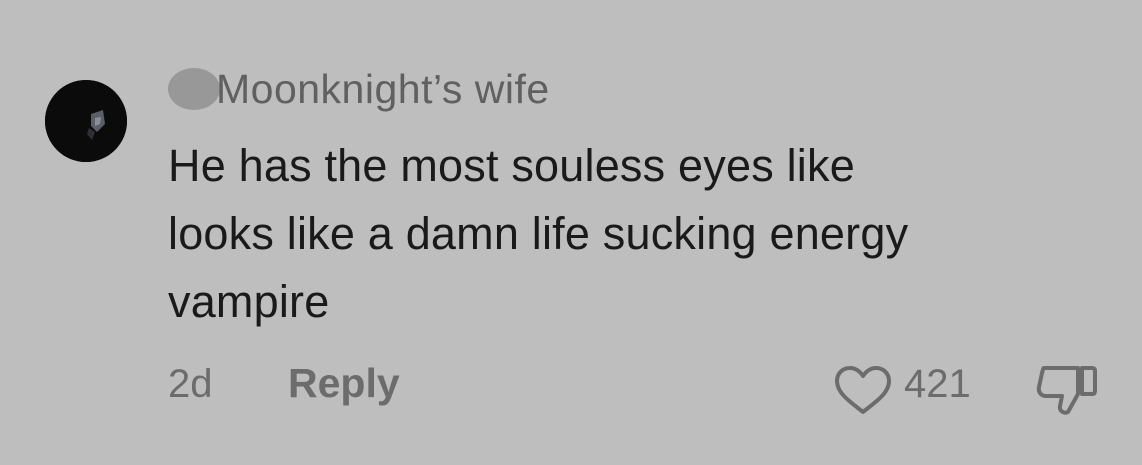 This screenshot has width=1142, height=465. I want to click on thumbs-down-outline-icon, so click(1067, 390).